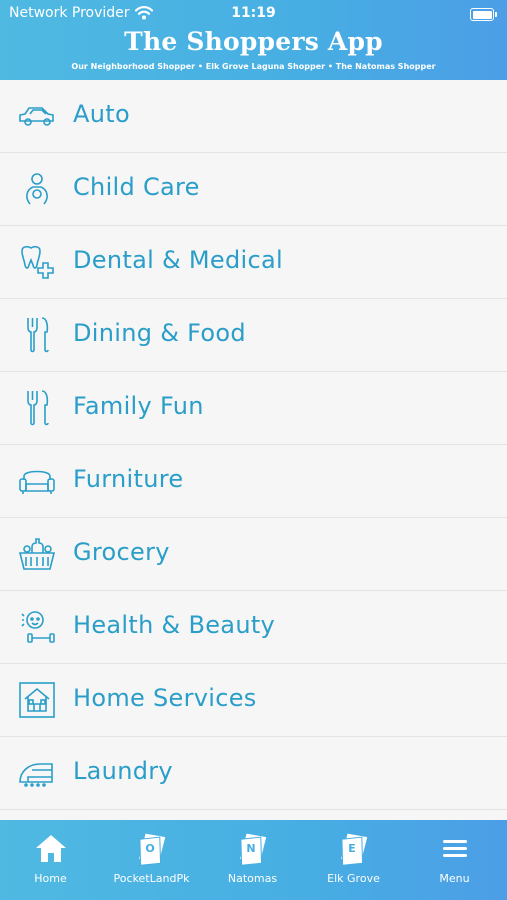 The image size is (507, 900). I want to click on app-title: The Shoppers App, so click(253, 41).